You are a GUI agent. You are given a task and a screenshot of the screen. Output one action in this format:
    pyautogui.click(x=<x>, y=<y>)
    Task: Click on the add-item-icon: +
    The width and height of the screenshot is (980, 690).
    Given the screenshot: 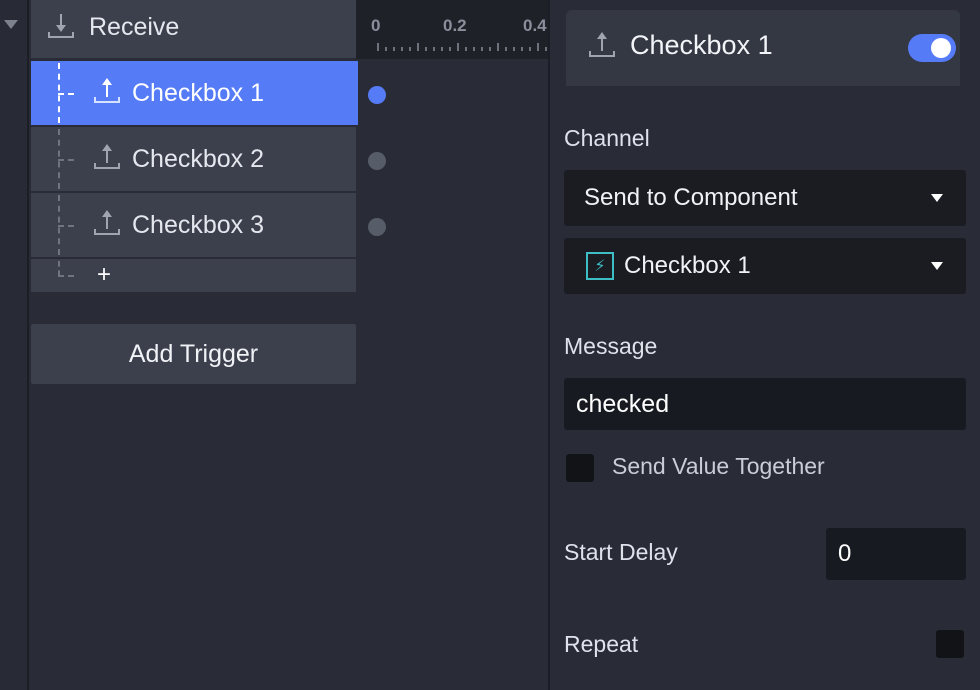 What is the action you would take?
    pyautogui.click(x=104, y=275)
    